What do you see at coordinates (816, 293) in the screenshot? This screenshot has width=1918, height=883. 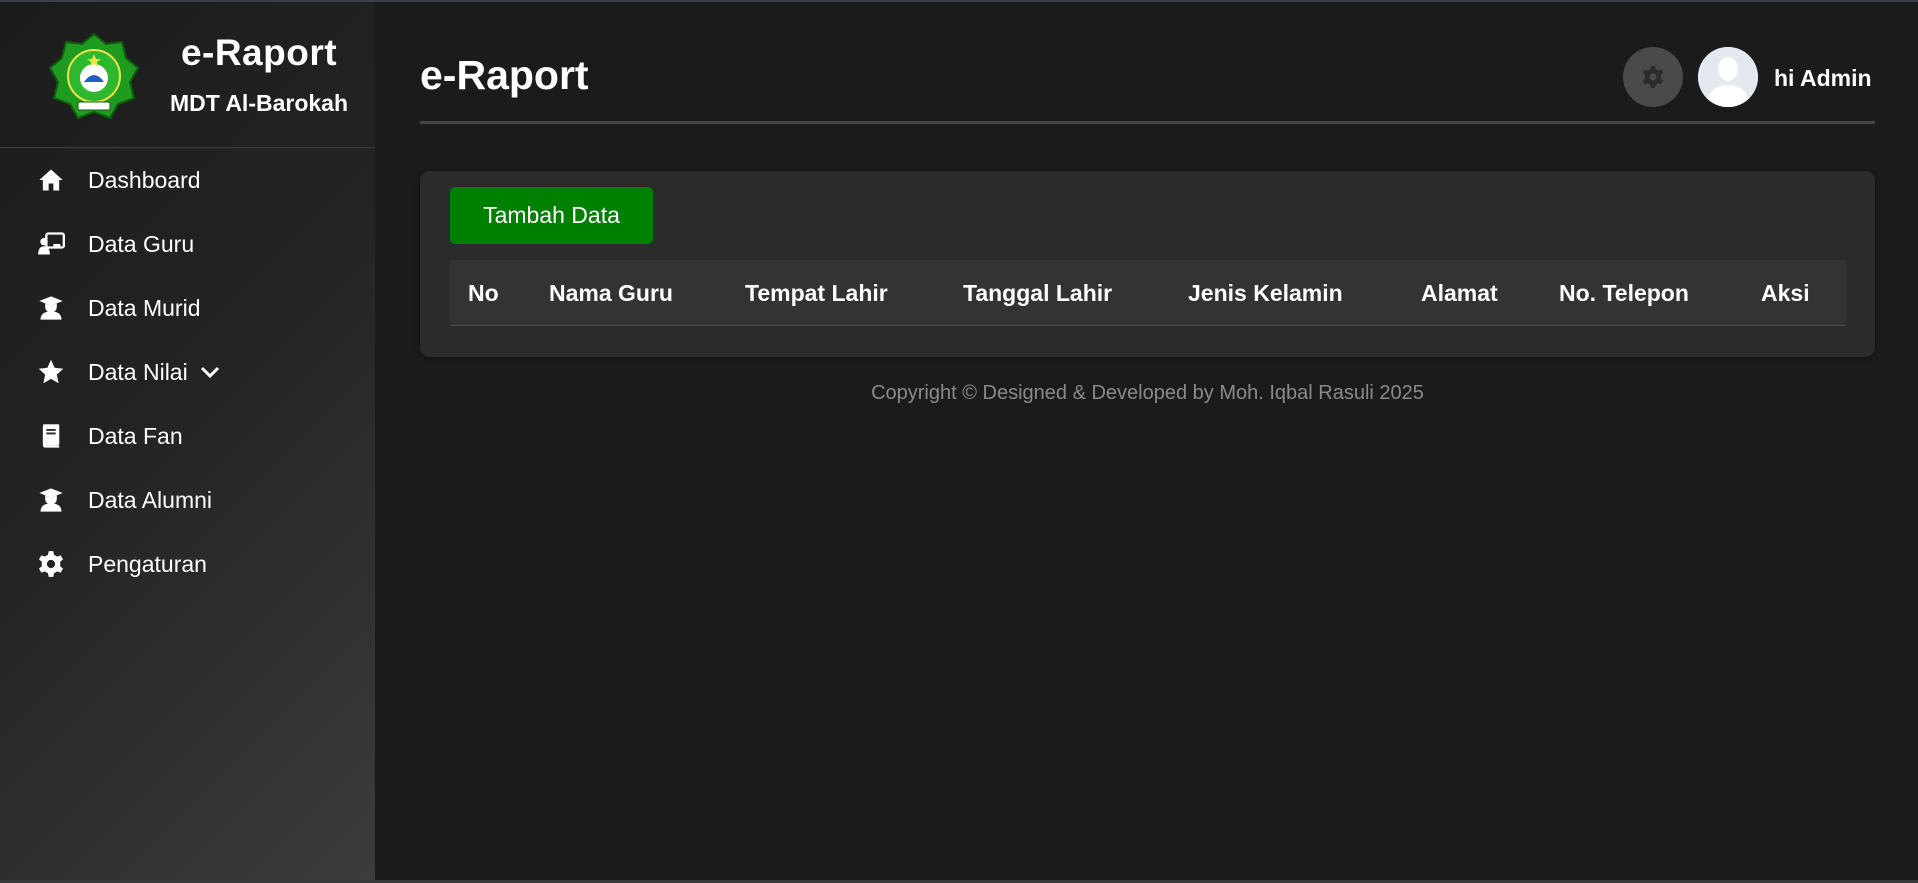 I see `column-header-tempat-lahir: Tempat Lahir` at bounding box center [816, 293].